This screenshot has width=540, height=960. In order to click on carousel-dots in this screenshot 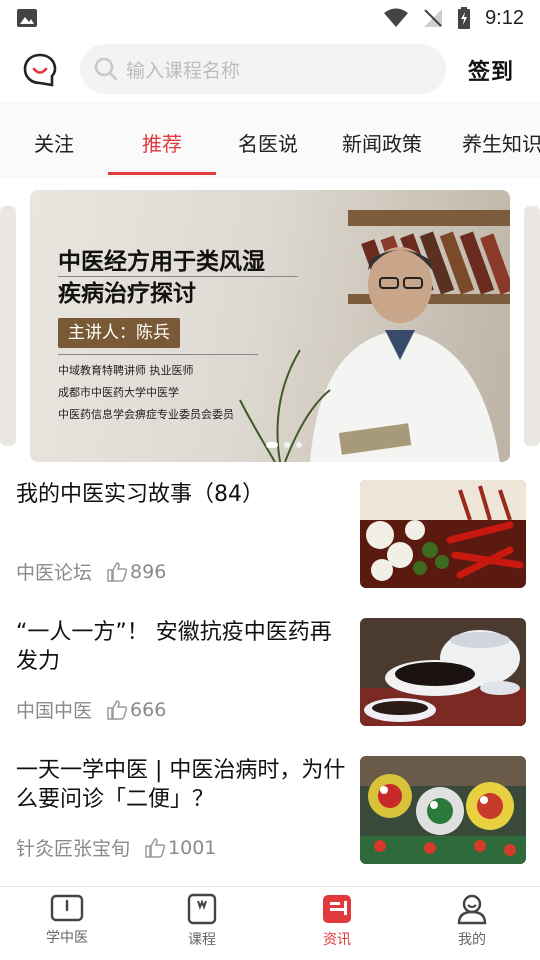, I will do `click(284, 445)`.